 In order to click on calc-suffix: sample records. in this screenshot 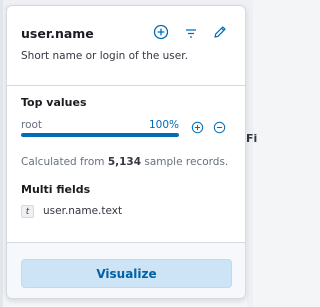, I will do `click(185, 162)`.